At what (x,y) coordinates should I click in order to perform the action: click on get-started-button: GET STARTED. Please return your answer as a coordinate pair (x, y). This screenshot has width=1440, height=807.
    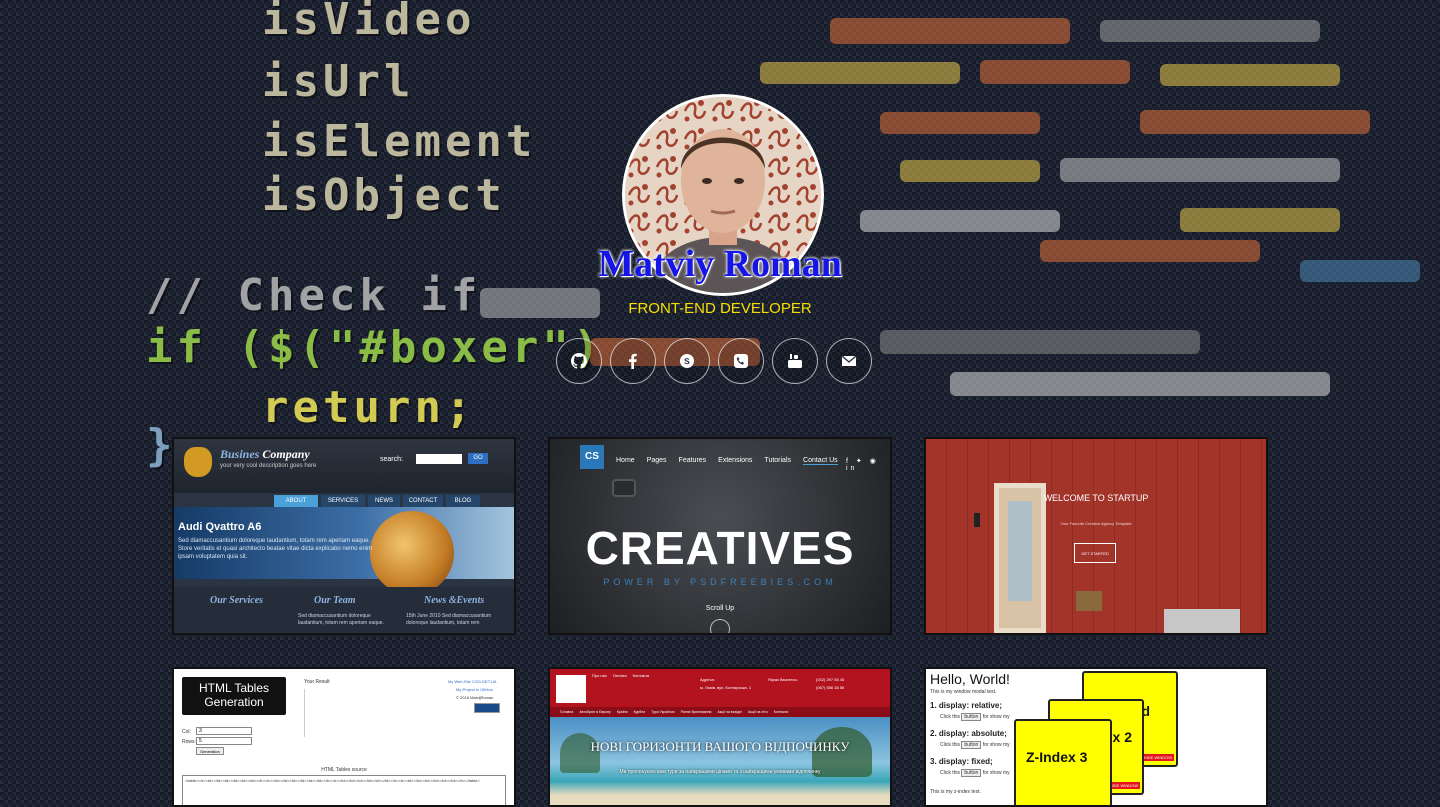
    Looking at the image, I should click on (1095, 553).